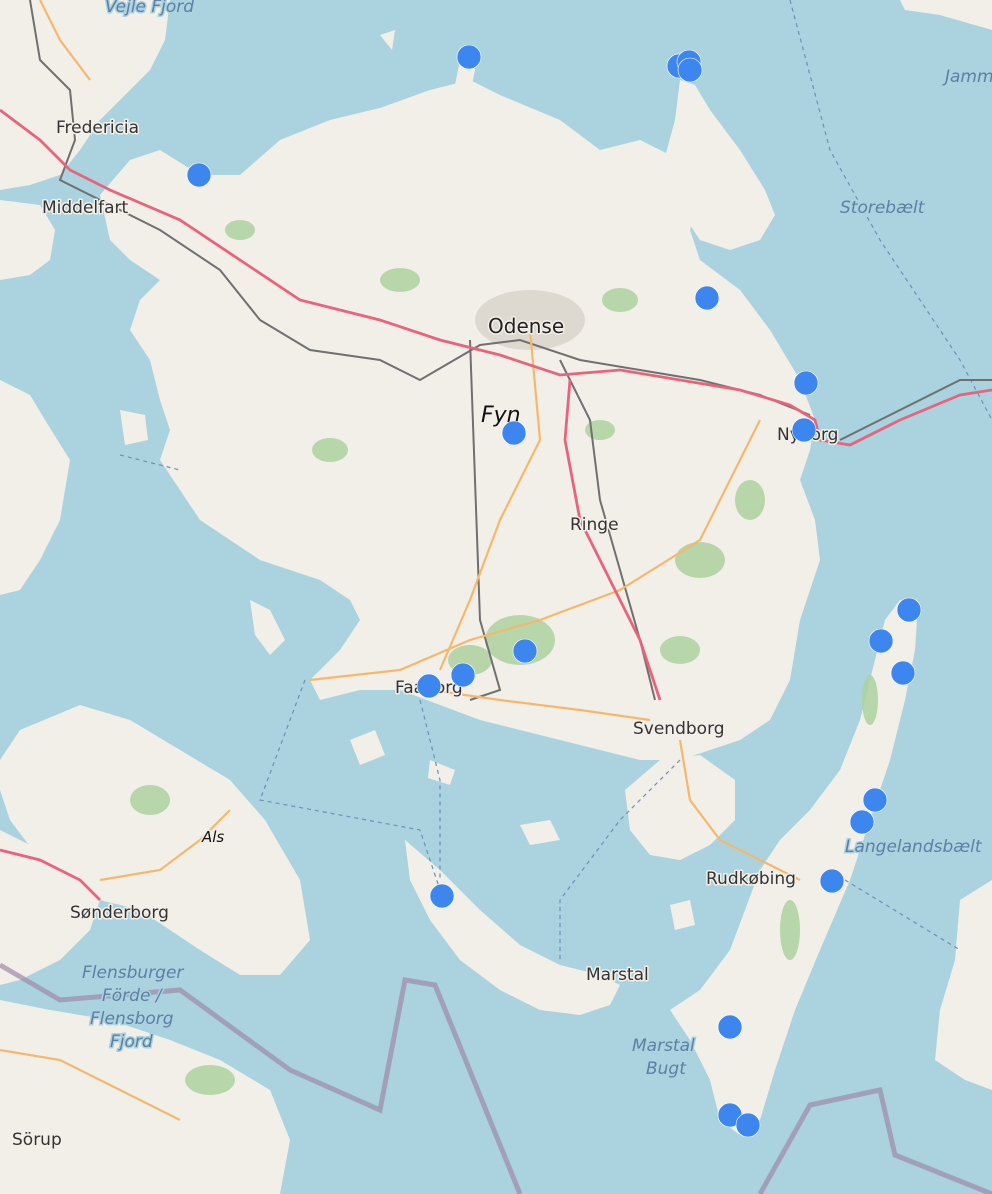 The height and width of the screenshot is (1194, 992). Describe the element at coordinates (663, 1046) in the screenshot. I see `label-marstal-bugt-1: Marstal` at that location.